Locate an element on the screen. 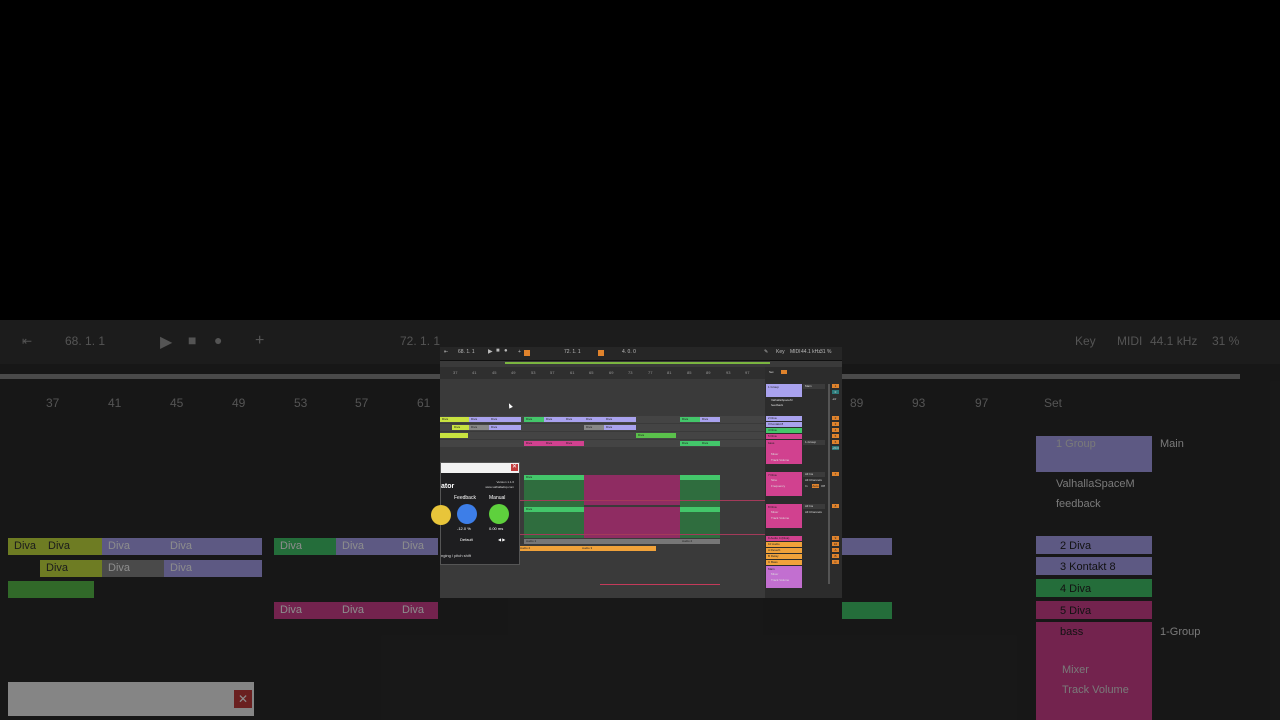  track-lane is located at coordinates (602, 435).